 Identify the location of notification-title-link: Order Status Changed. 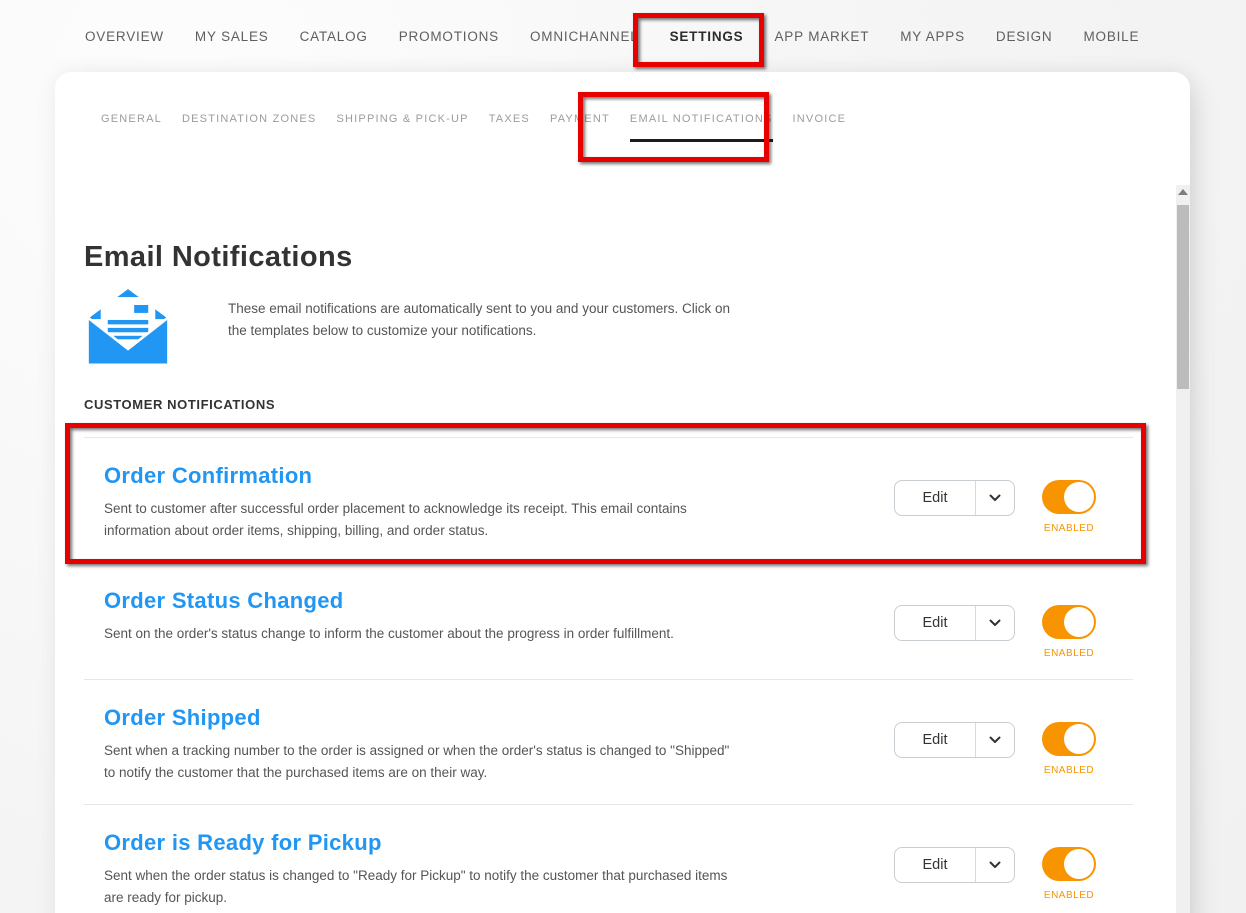
(223, 601).